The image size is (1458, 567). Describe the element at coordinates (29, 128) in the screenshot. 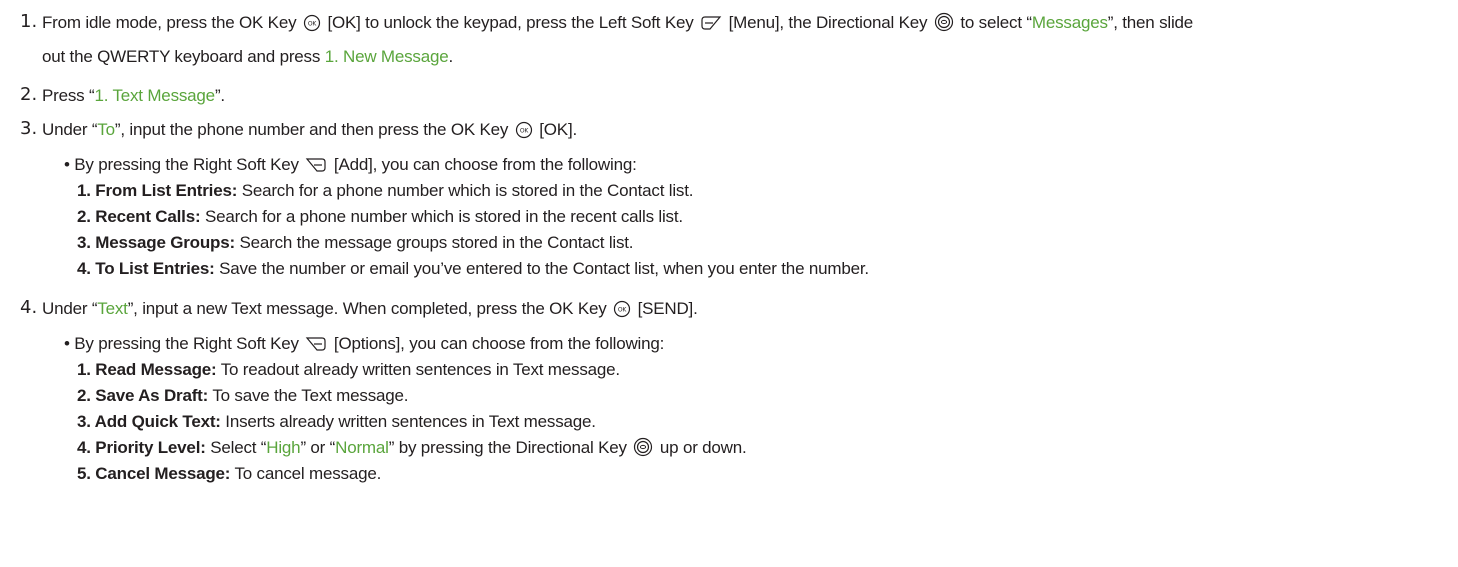

I see `step-number: 3.` at that location.